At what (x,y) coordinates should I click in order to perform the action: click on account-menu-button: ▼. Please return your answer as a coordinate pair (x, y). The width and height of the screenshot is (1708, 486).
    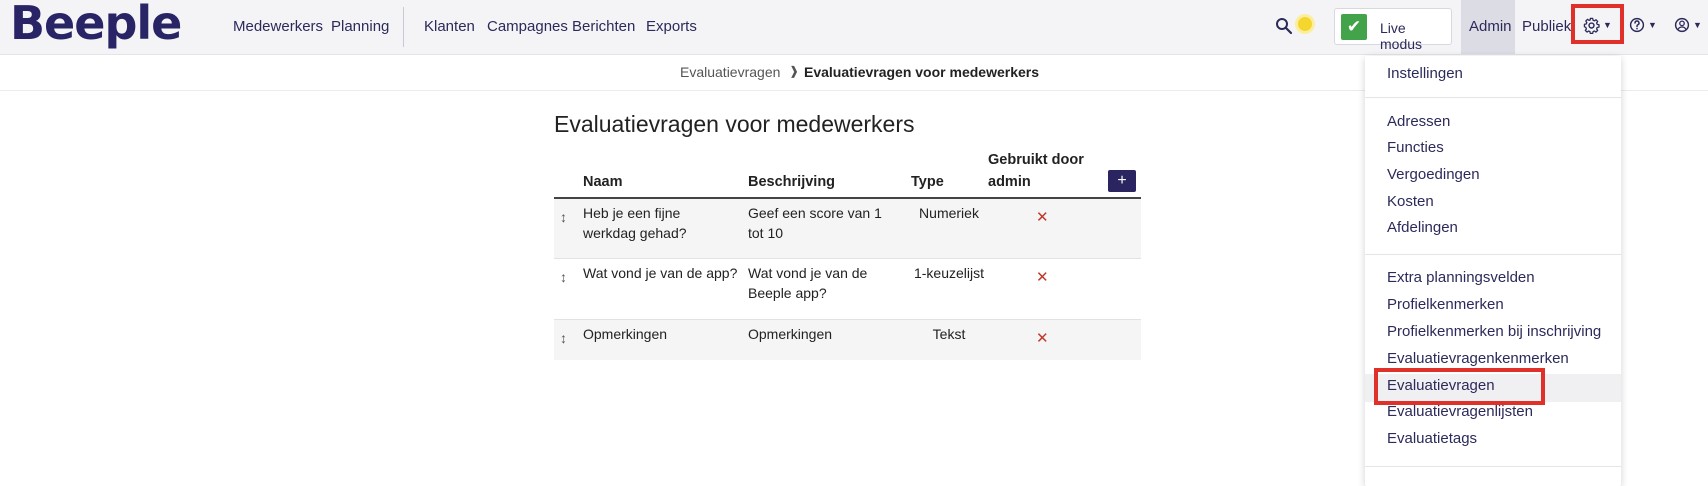
    Looking at the image, I should click on (1688, 27).